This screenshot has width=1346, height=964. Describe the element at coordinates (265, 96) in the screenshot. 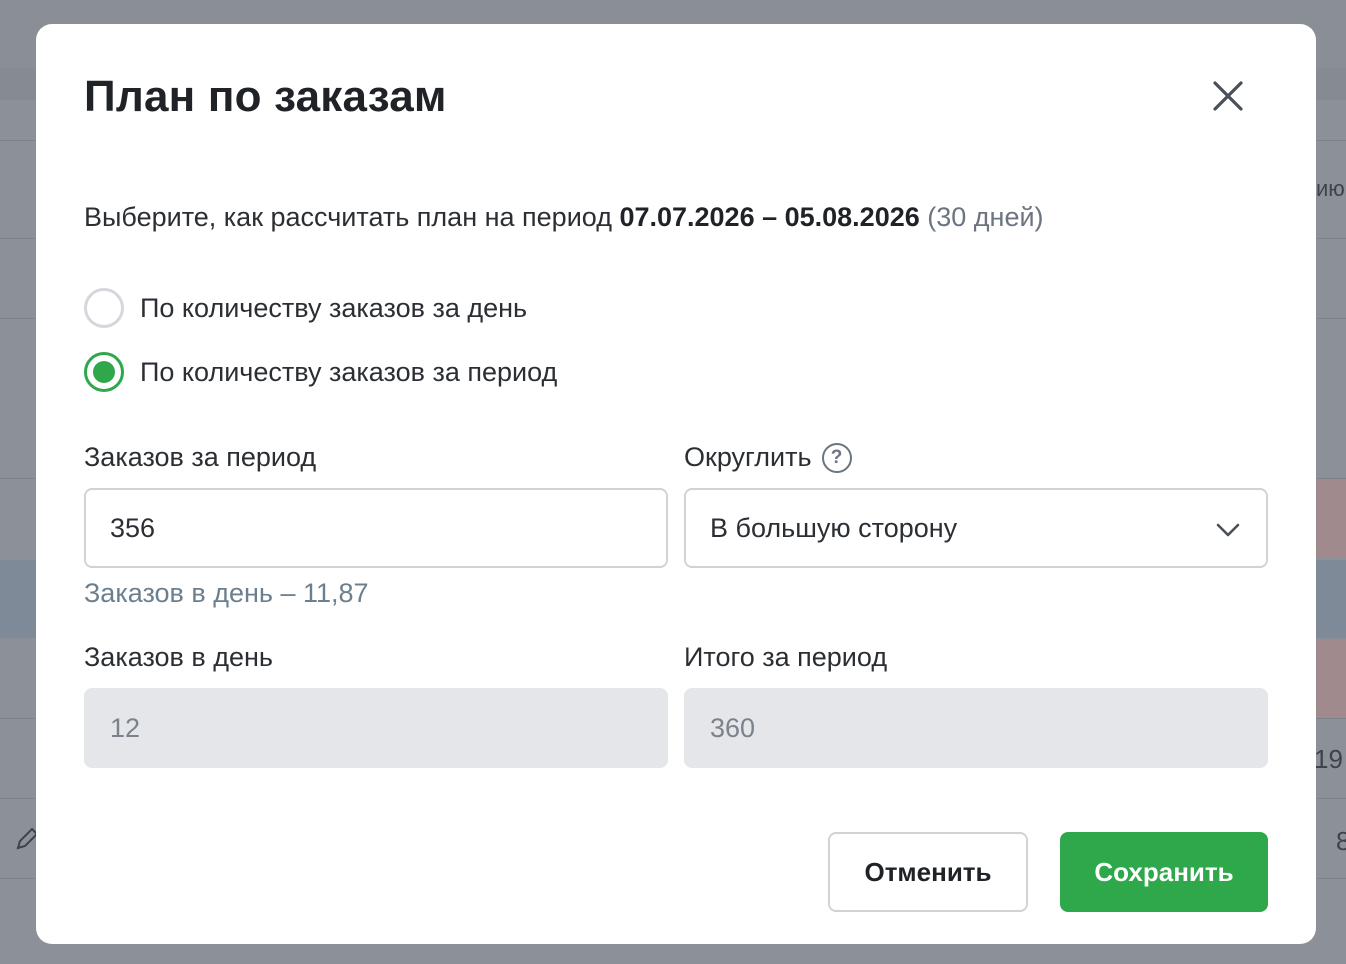

I see `dialog-title: План по заказам` at that location.